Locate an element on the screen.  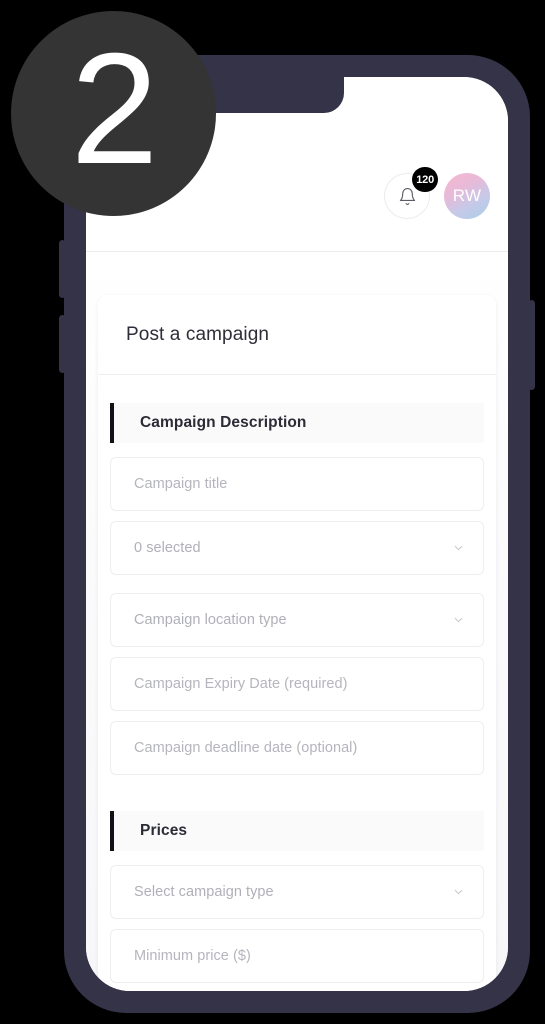
step-number: 2 is located at coordinates (114, 108).